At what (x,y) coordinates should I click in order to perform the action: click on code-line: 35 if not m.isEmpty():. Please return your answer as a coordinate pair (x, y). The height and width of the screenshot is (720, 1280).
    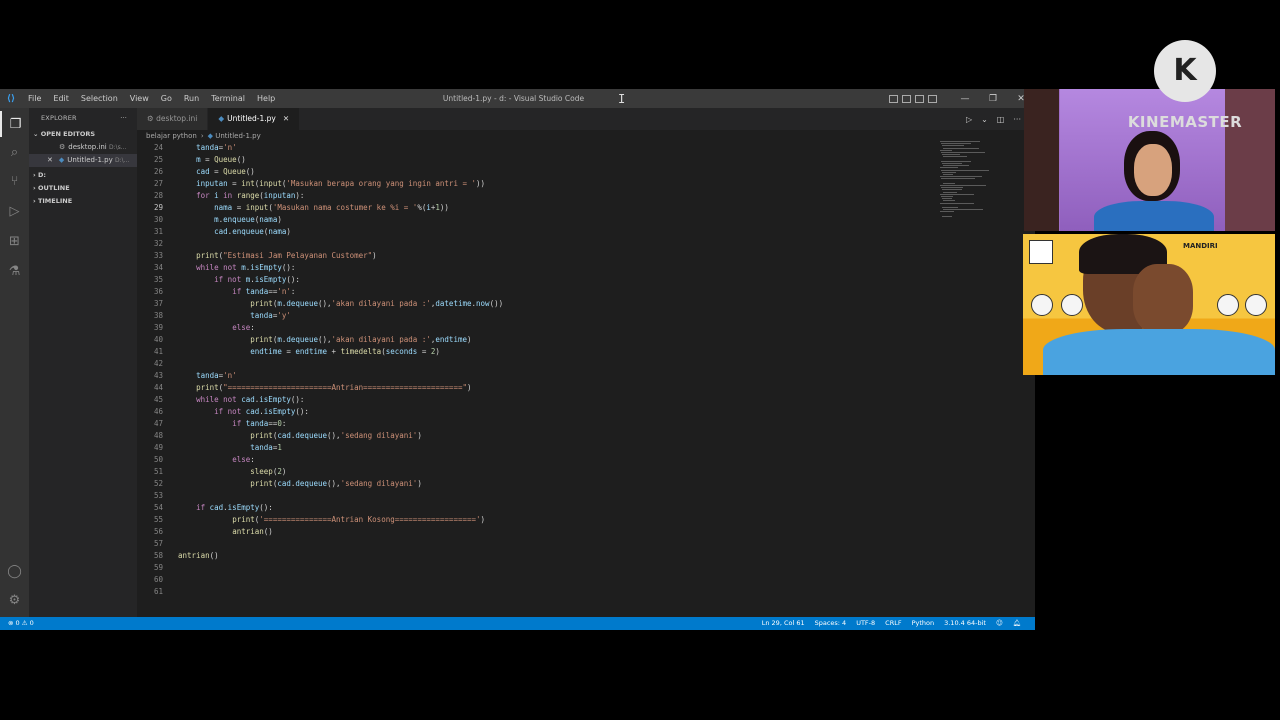
    Looking at the image, I should click on (532, 280).